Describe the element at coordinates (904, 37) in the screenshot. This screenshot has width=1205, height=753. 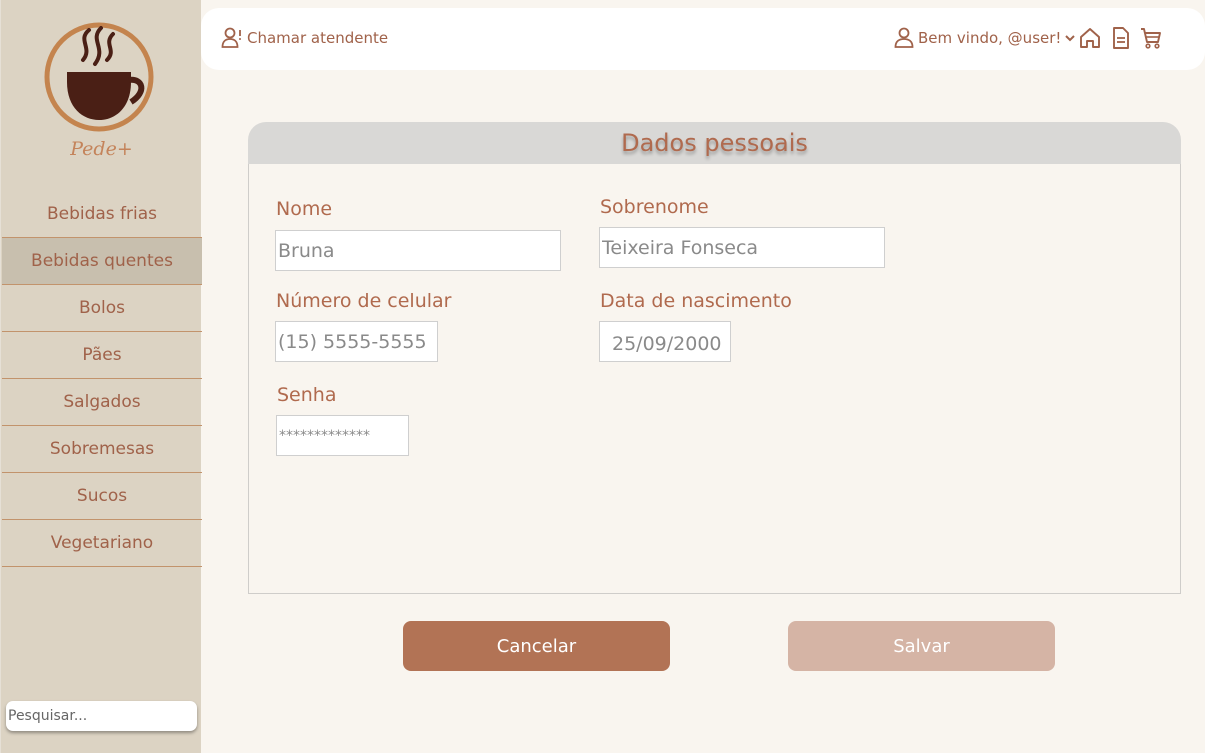
I see `user-icon` at that location.